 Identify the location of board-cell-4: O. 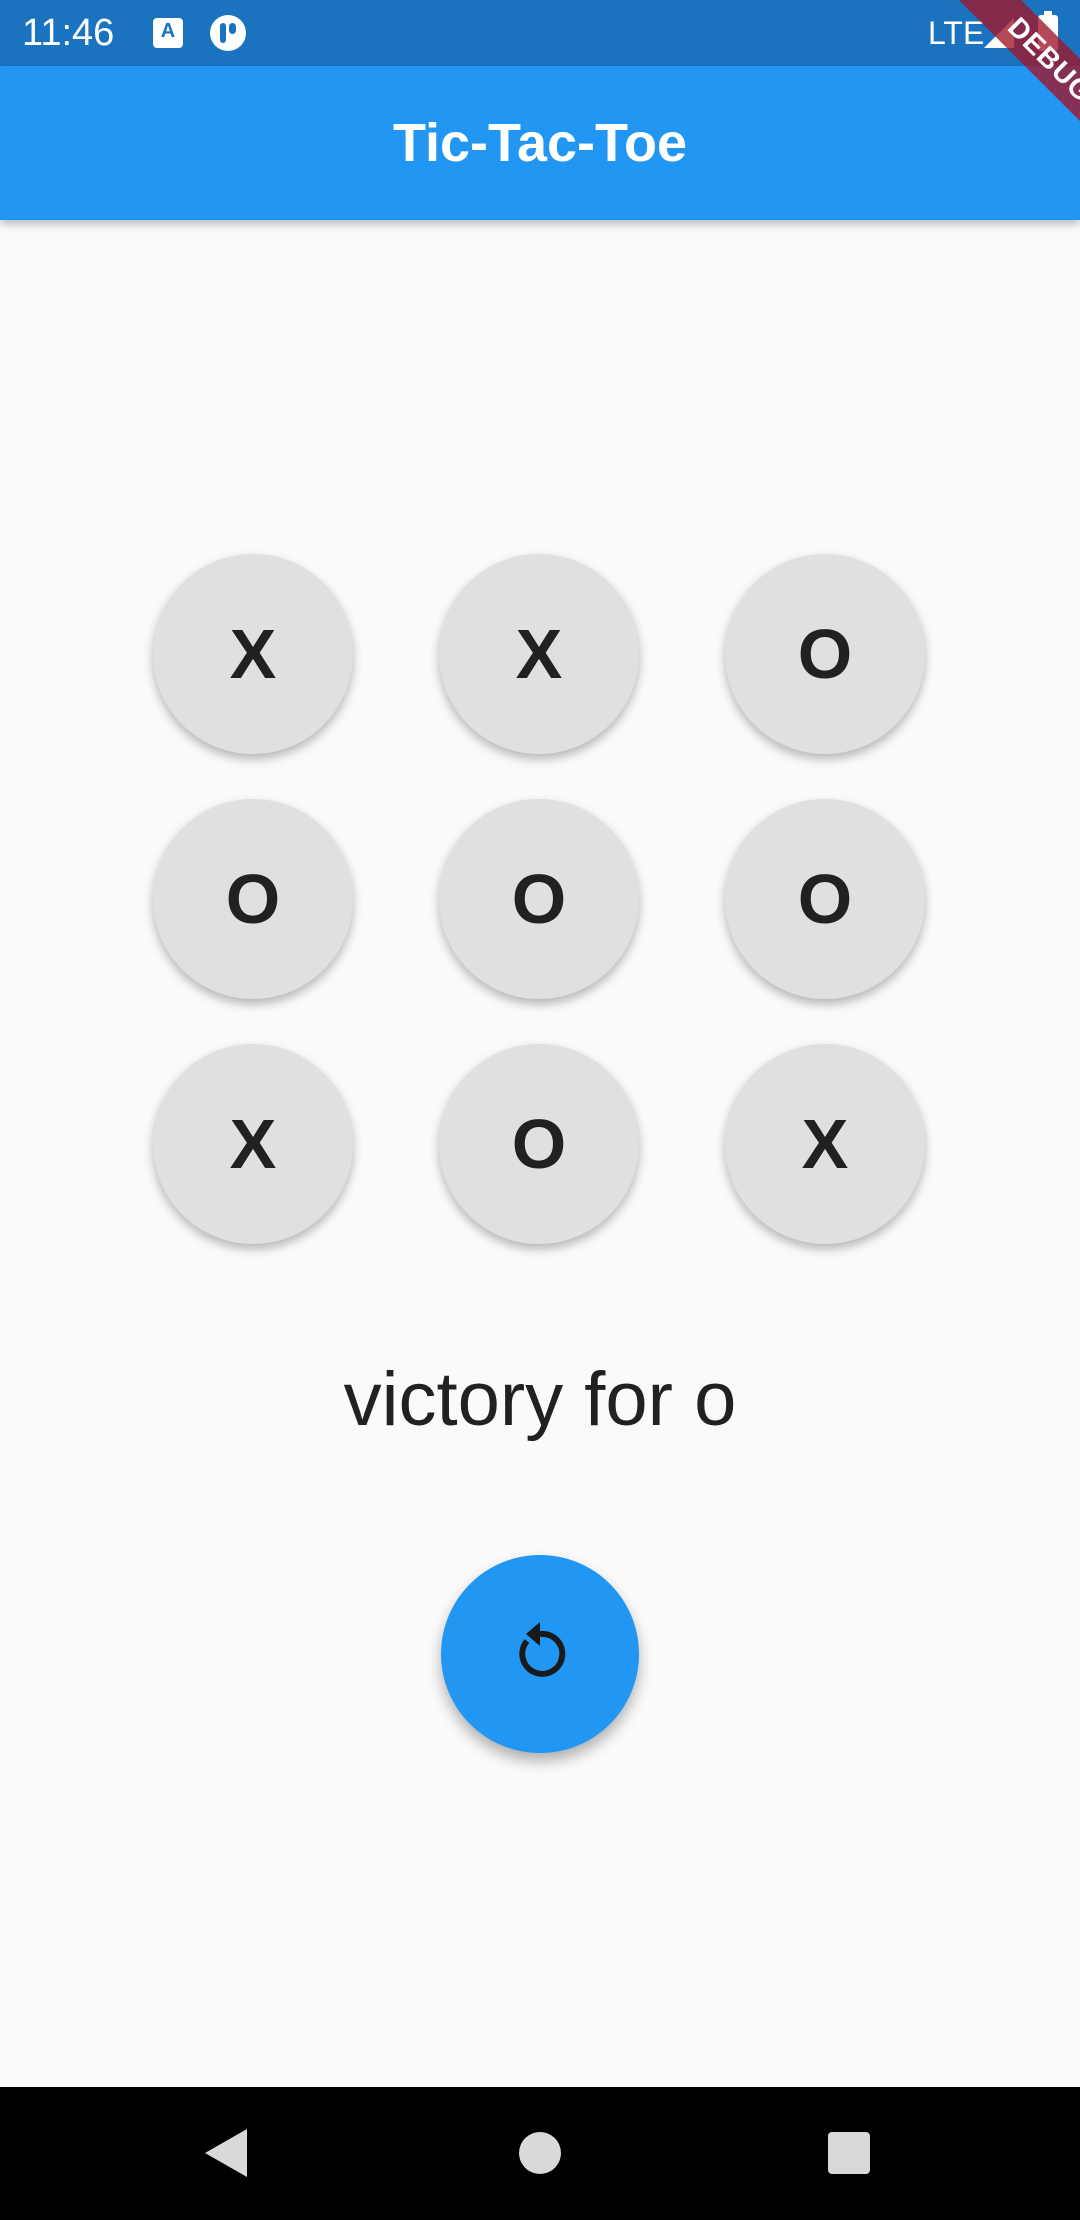
(253, 899).